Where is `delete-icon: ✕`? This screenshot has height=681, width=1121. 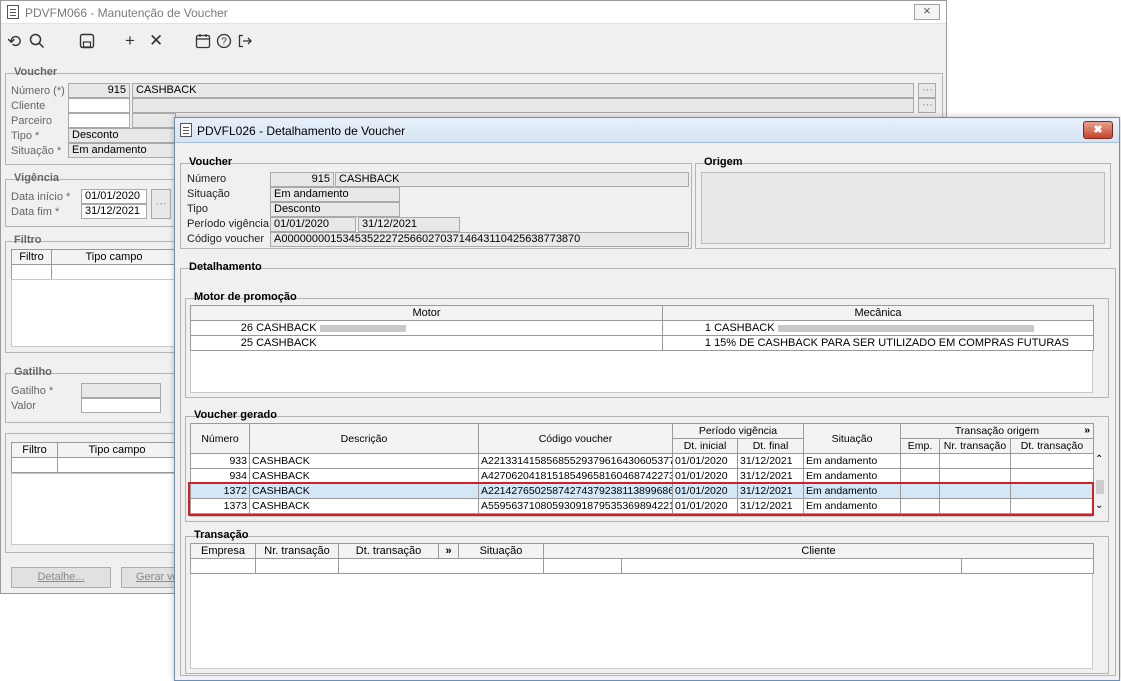
delete-icon: ✕ is located at coordinates (156, 40).